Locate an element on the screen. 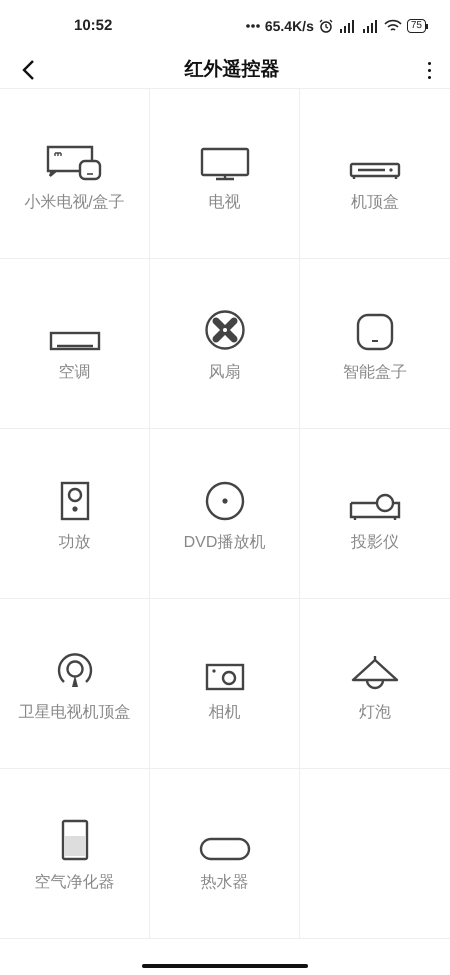  rounded-box-icon is located at coordinates (375, 332).